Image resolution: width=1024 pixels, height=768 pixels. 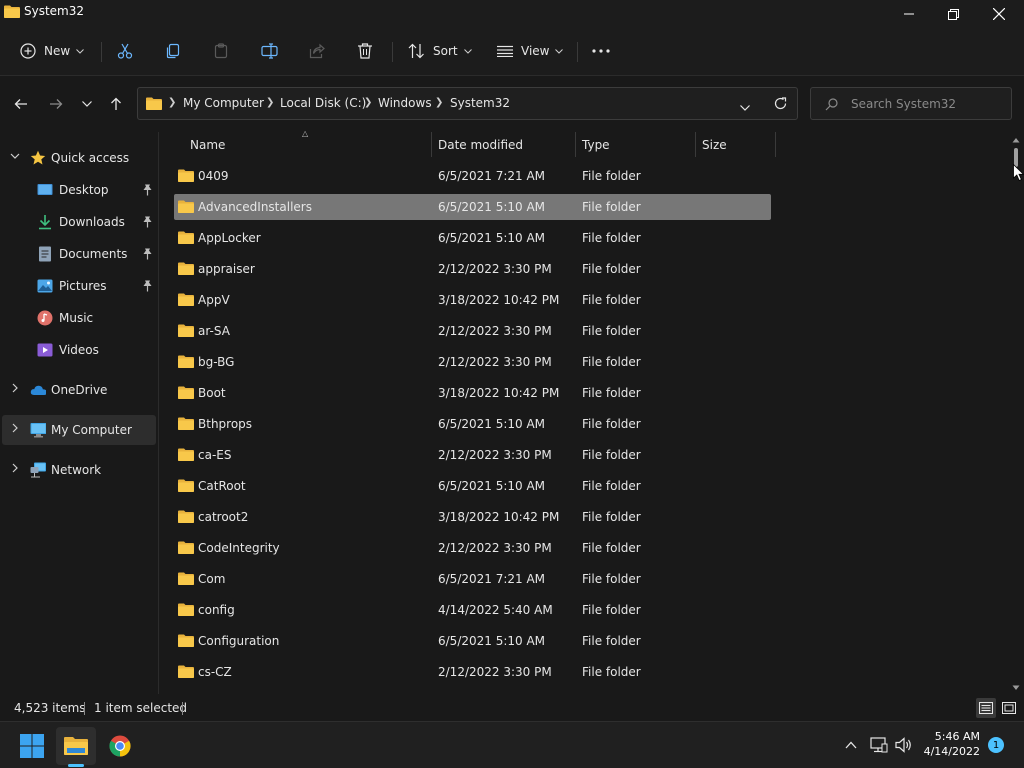 What do you see at coordinates (472, 610) in the screenshot?
I see `file-row: config 4/14/2022 5:40 AM File folder` at bounding box center [472, 610].